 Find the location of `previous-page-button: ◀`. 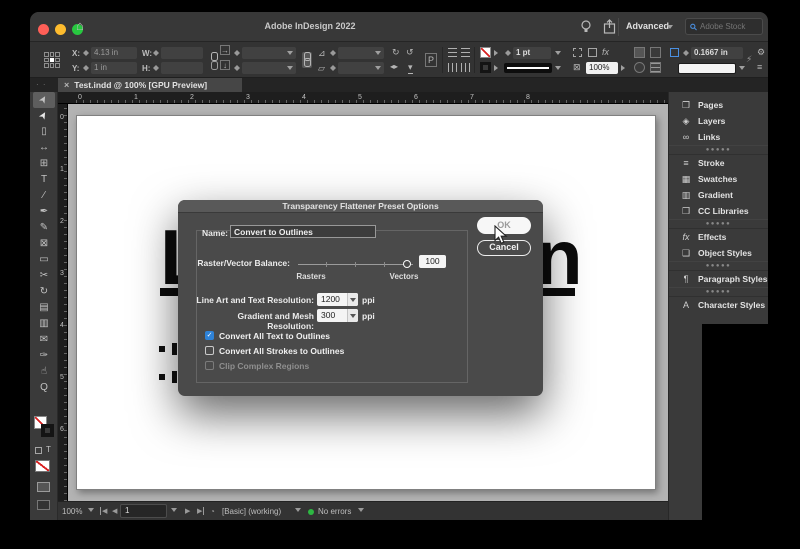

previous-page-button: ◀ is located at coordinates (114, 511).